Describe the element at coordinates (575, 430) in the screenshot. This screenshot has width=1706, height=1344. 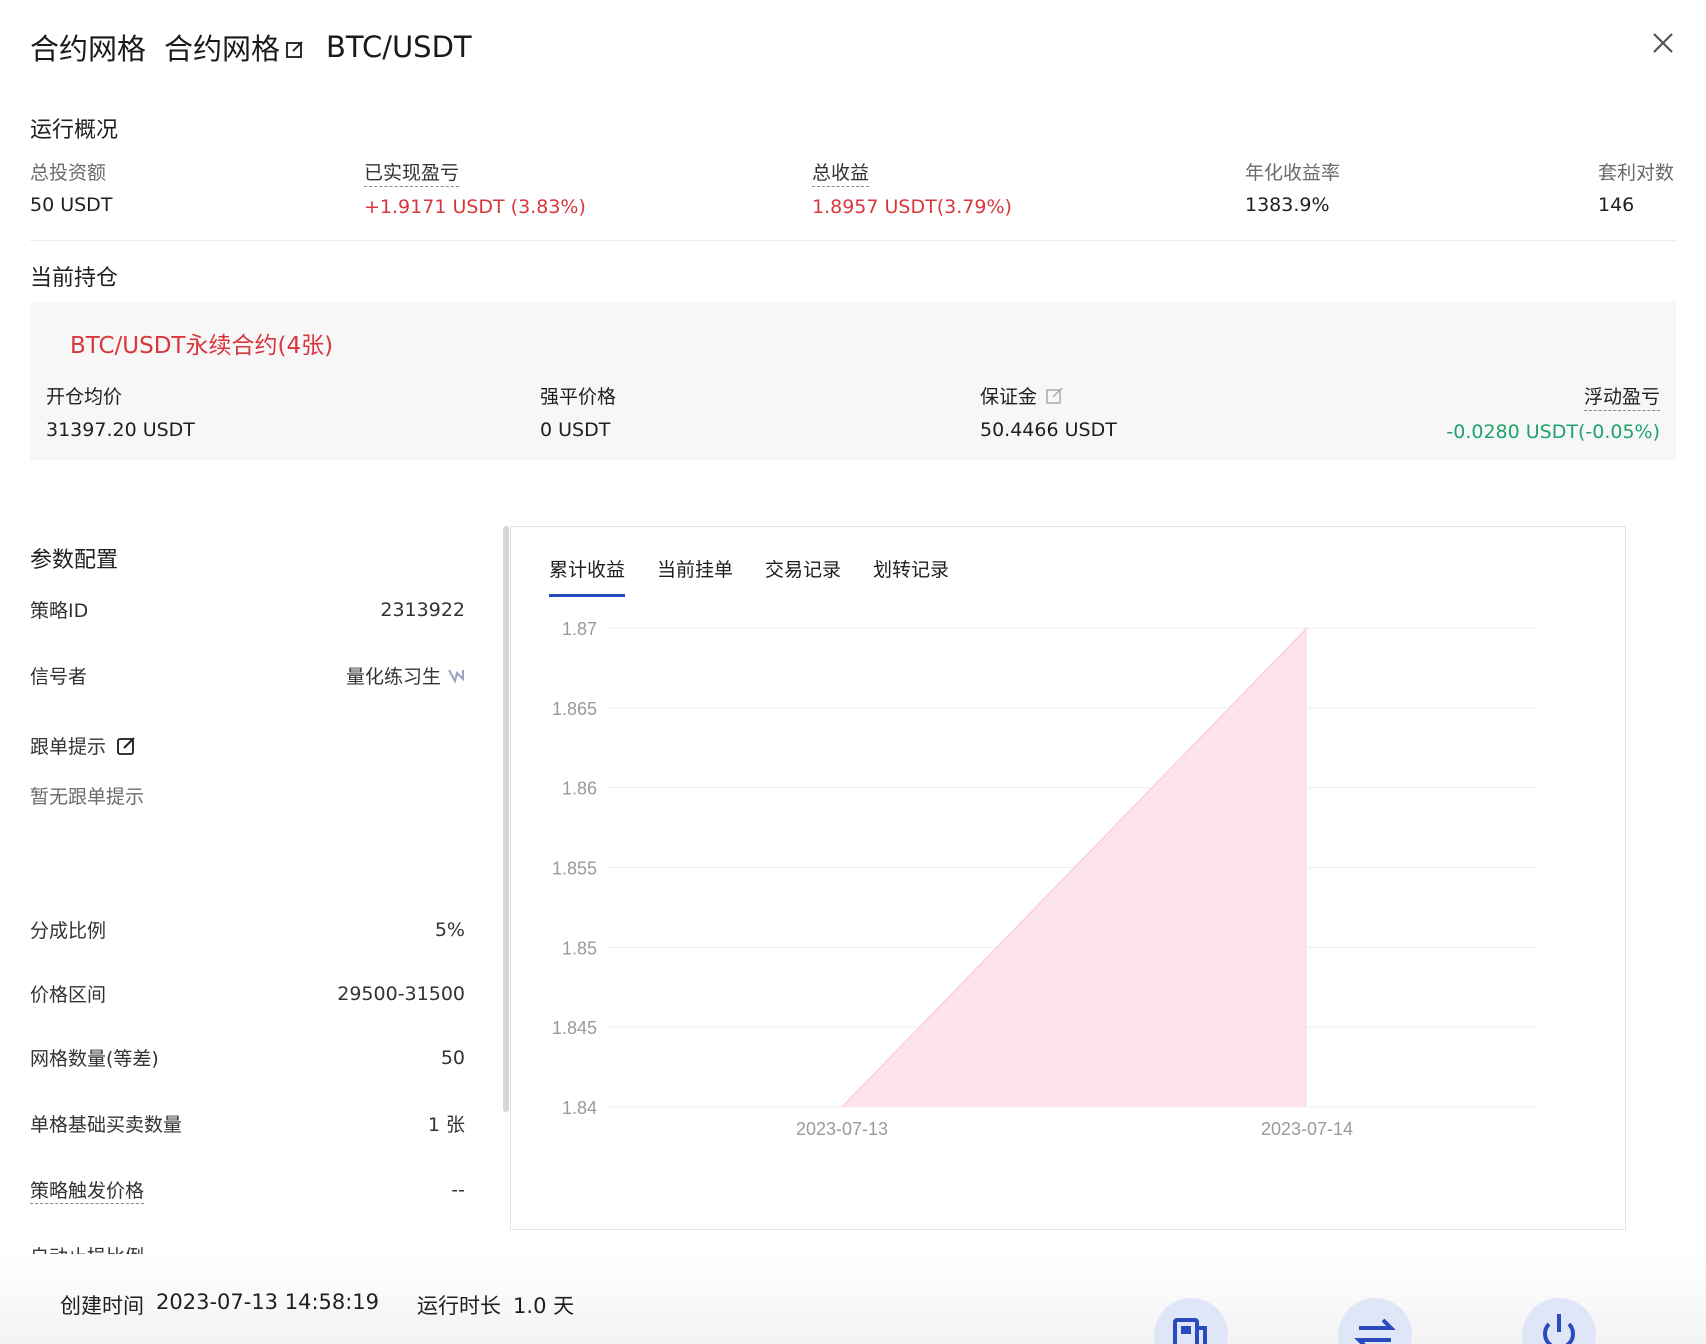
I see `position-value: 0 USDT` at that location.